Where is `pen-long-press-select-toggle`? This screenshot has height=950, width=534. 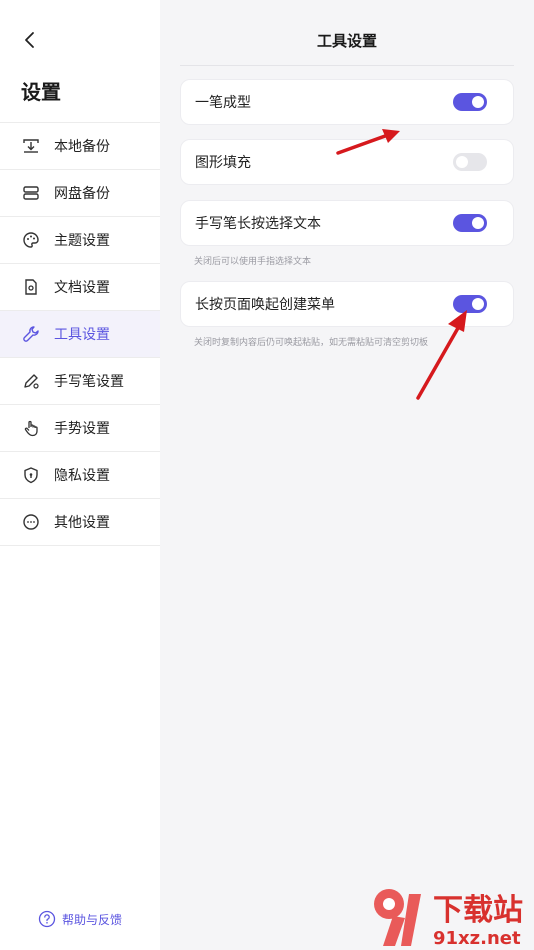 pen-long-press-select-toggle is located at coordinates (470, 223).